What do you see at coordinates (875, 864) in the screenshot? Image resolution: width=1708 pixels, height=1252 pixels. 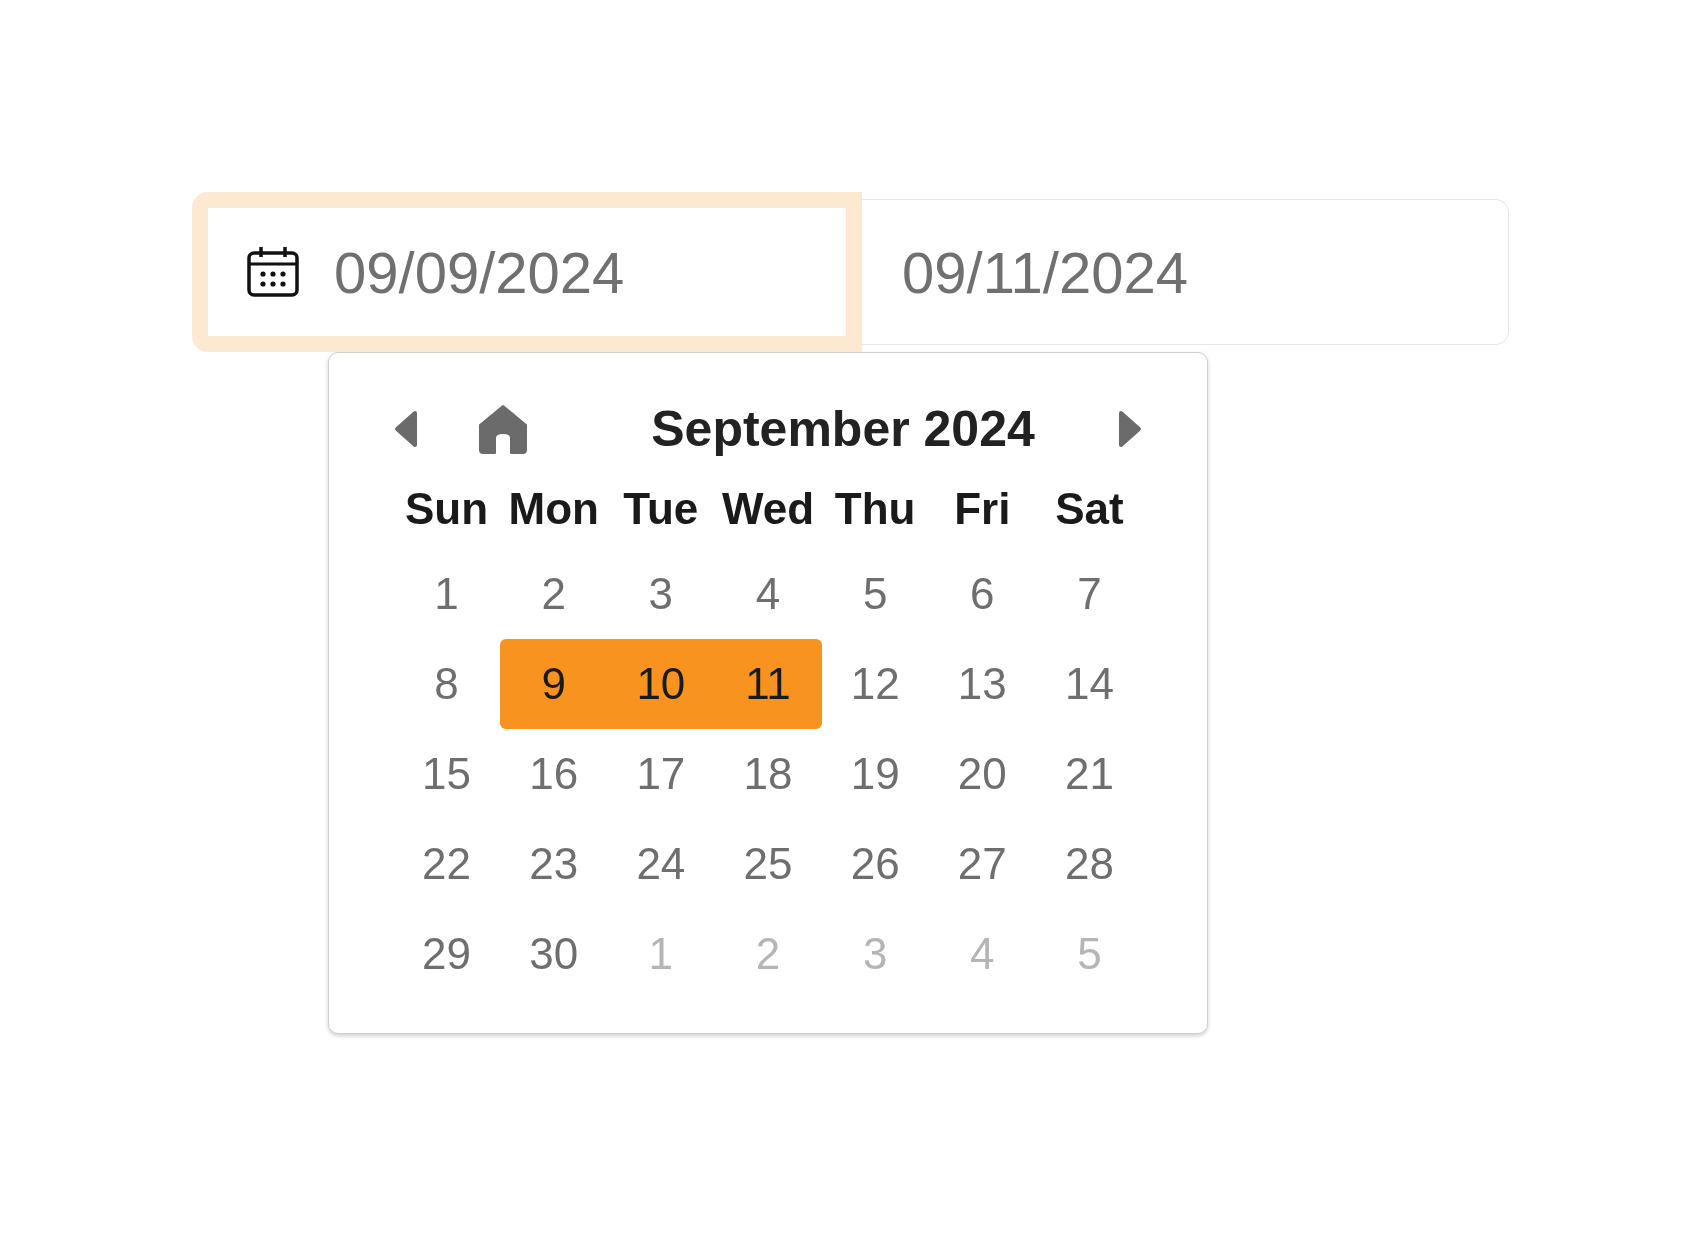 I see `day-cell: 26` at bounding box center [875, 864].